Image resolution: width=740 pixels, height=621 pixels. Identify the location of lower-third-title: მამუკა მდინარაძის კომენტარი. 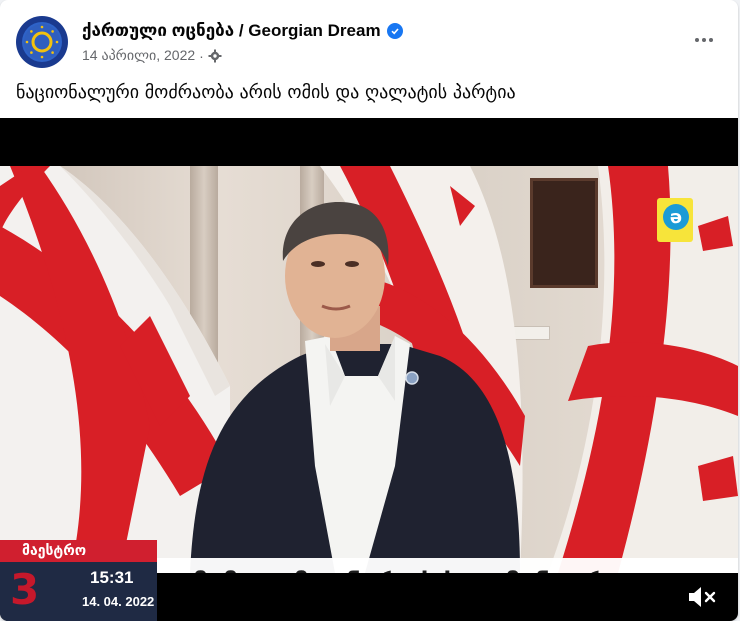
(447, 565).